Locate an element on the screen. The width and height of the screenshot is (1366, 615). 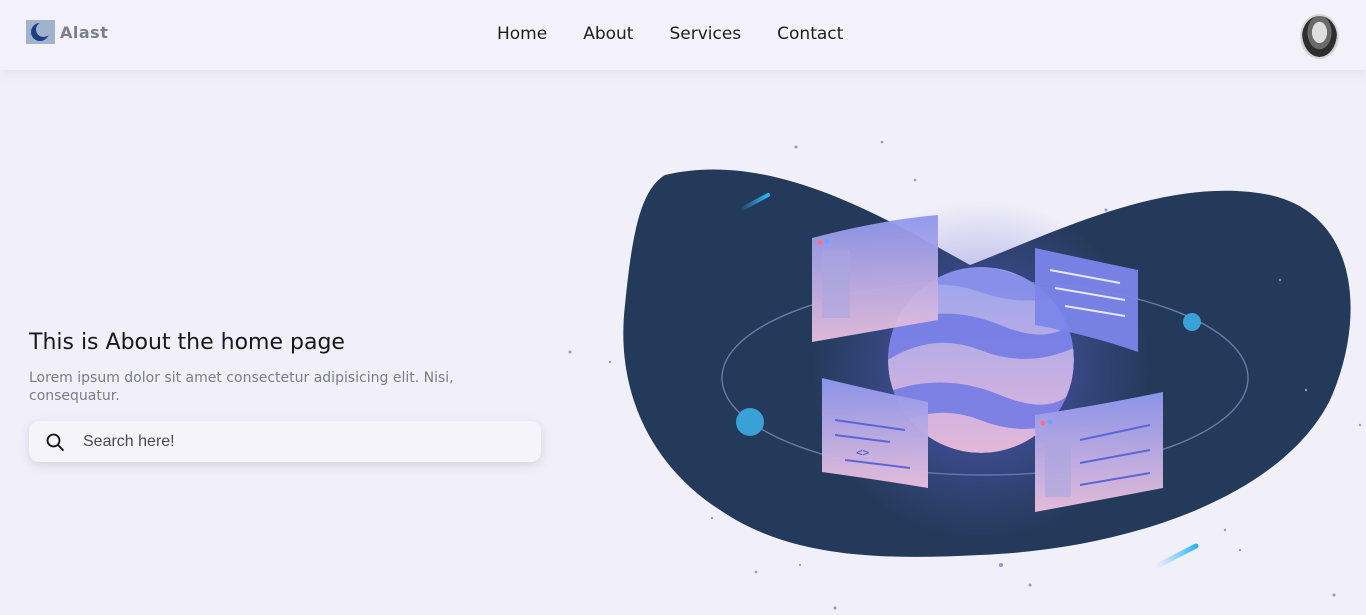
brand: Alast is located at coordinates (67, 32).